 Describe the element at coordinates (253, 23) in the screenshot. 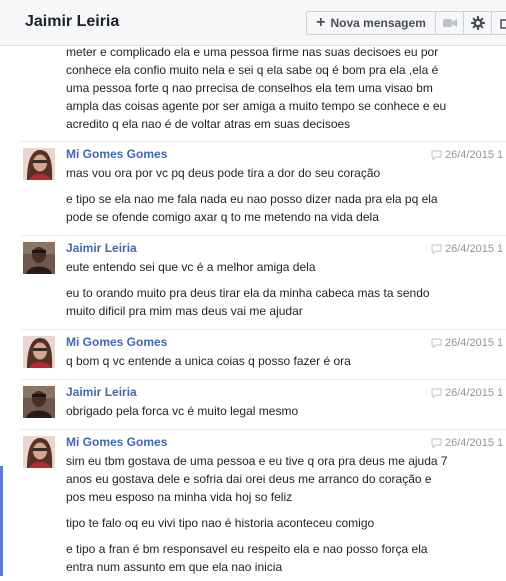

I see `conversation-header: Jaimir Leiria + Nova mensagem` at that location.